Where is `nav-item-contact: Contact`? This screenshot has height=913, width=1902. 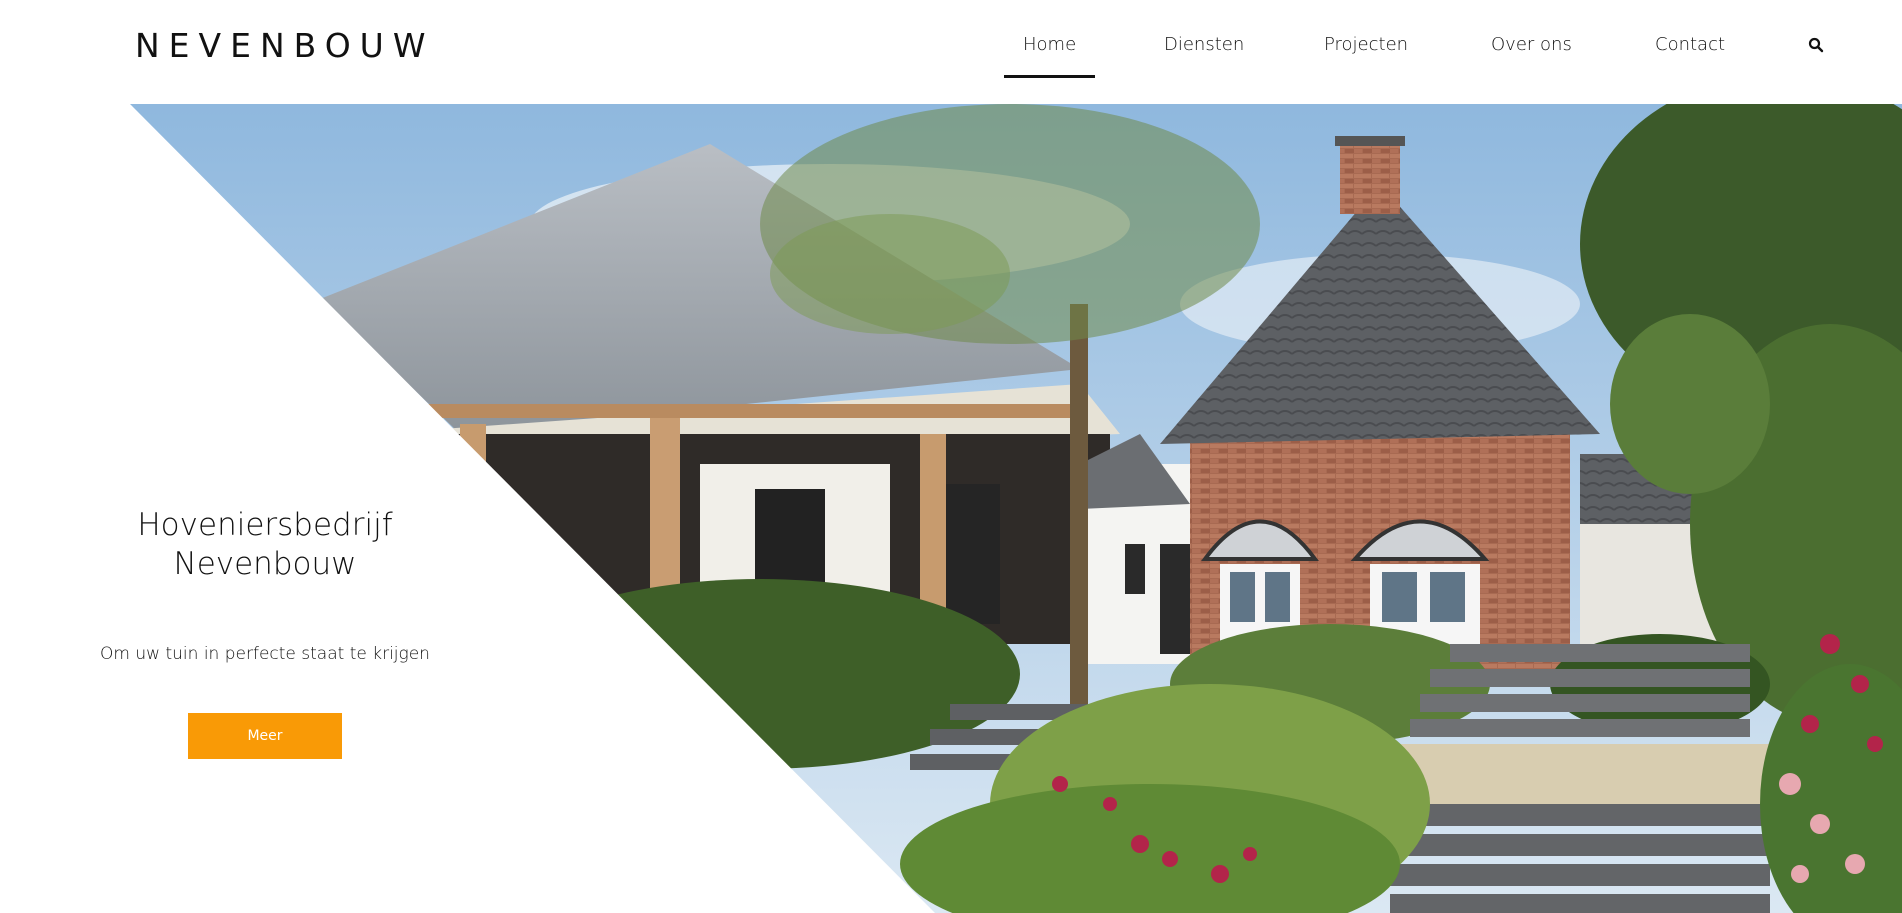
nav-item-contact: Contact is located at coordinates (1690, 44).